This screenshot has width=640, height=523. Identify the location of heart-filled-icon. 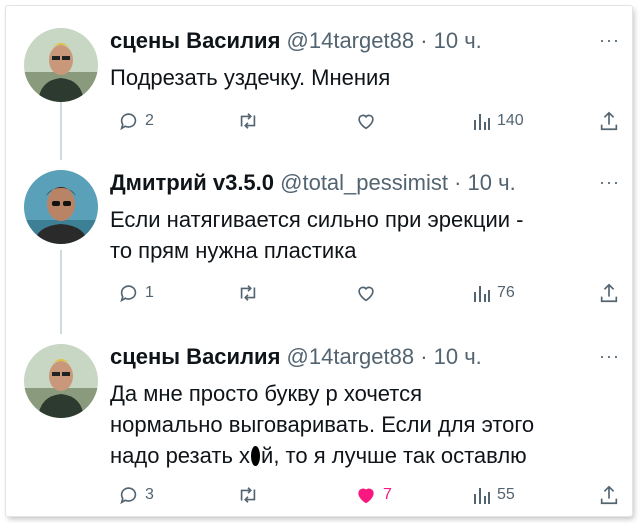
(366, 496).